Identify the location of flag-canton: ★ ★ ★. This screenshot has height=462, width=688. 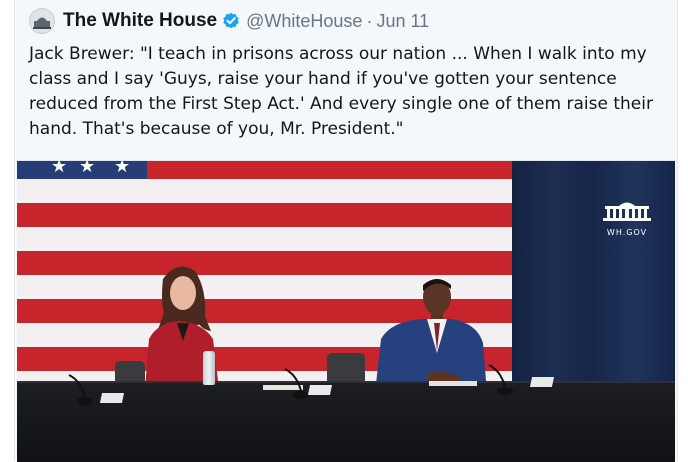
(82, 170).